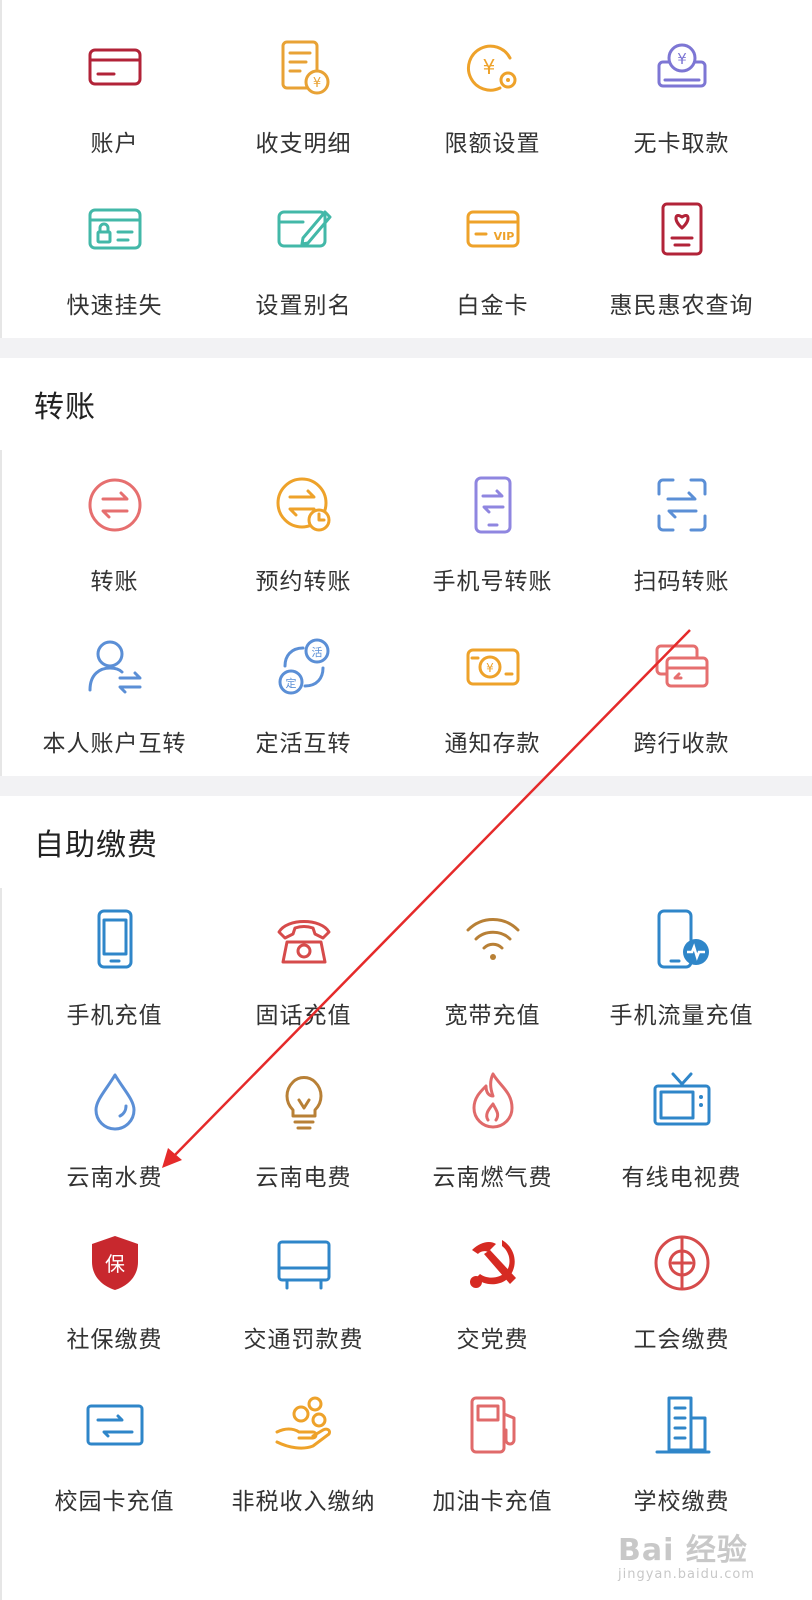 This screenshot has height=1600, width=812. What do you see at coordinates (114, 268) in the screenshot?
I see `tile-report-loss: 快速挂失` at bounding box center [114, 268].